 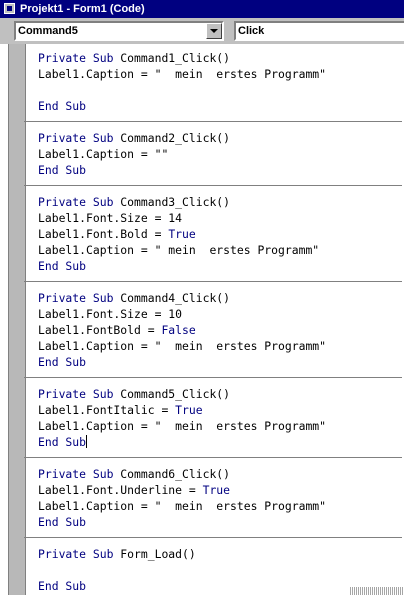 I want to click on code-text: Label1.Font.Size = 10, so click(x=110, y=314).